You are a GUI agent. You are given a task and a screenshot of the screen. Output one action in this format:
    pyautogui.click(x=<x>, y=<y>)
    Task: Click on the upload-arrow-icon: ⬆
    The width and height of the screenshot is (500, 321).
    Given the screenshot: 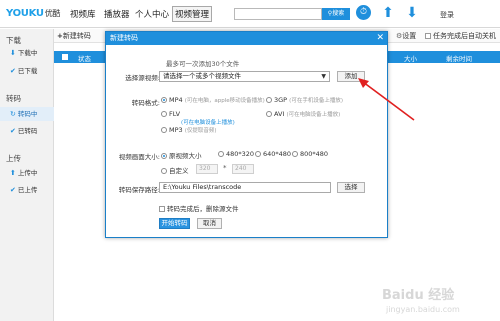 What is the action you would take?
    pyautogui.click(x=388, y=13)
    